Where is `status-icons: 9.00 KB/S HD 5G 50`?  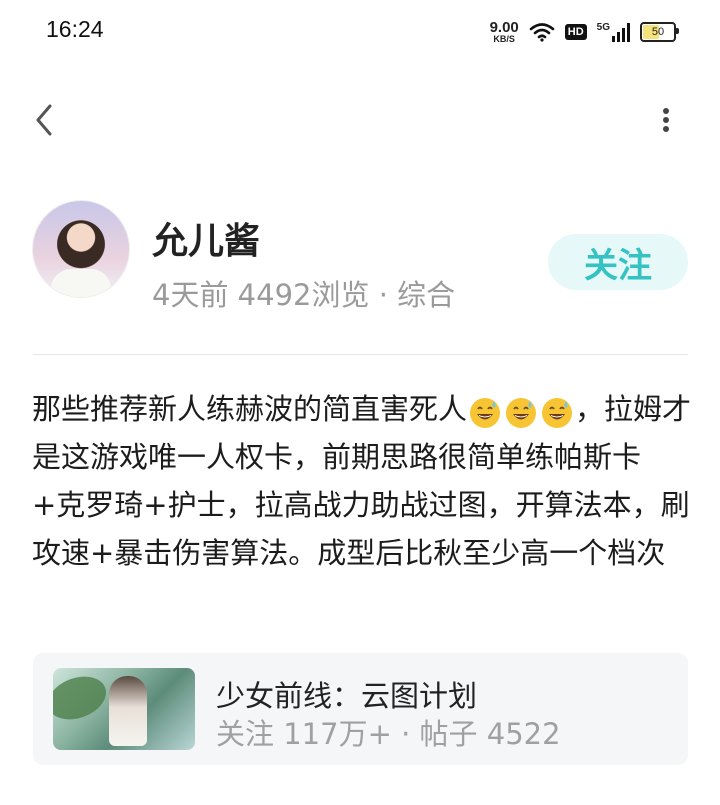 status-icons: 9.00 KB/S HD 5G 50 is located at coordinates (584, 32).